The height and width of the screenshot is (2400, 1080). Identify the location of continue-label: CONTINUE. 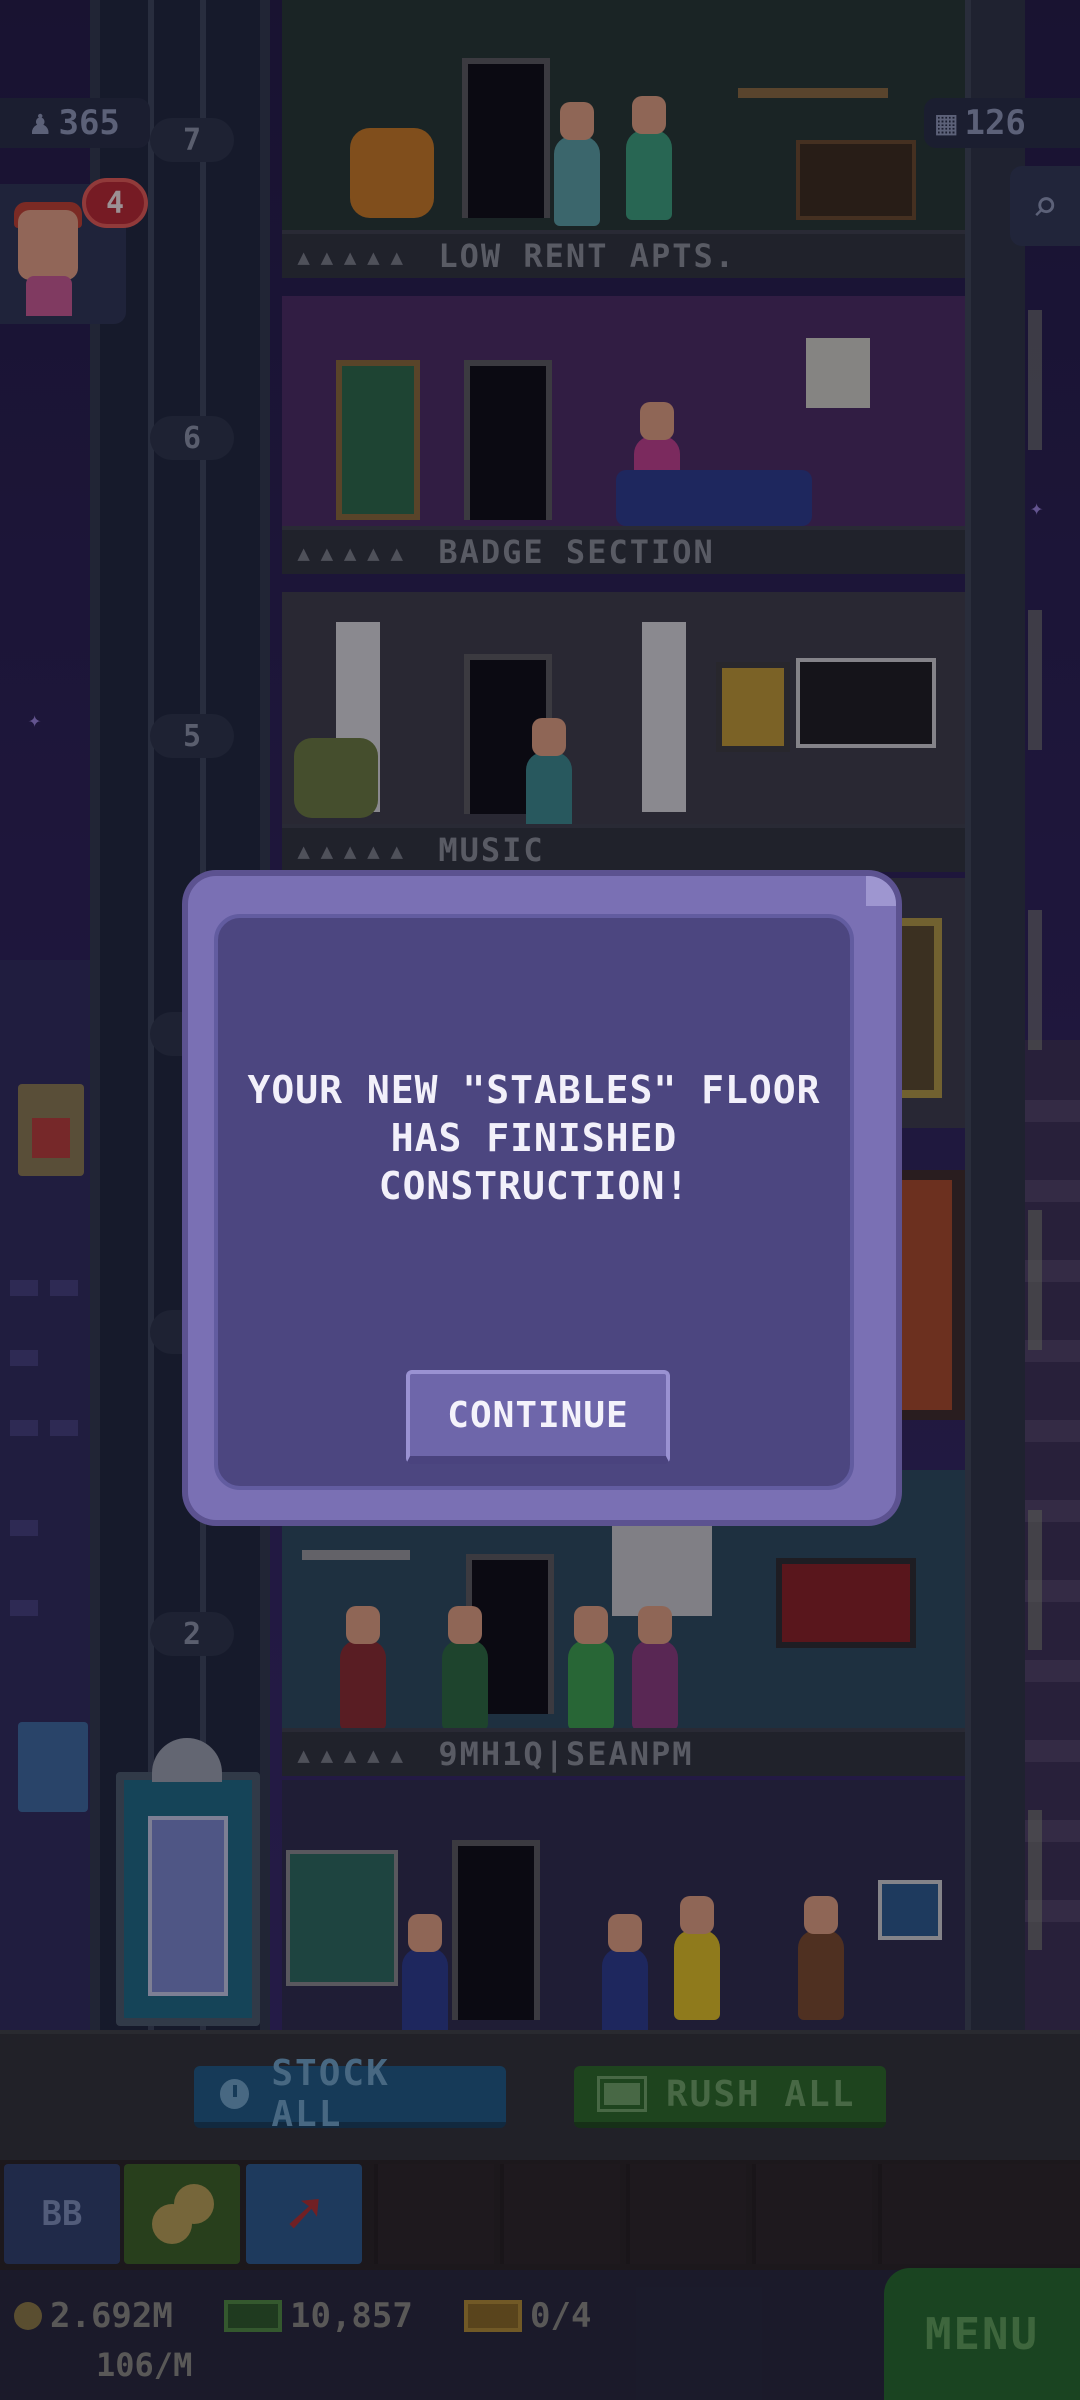
(538, 1415).